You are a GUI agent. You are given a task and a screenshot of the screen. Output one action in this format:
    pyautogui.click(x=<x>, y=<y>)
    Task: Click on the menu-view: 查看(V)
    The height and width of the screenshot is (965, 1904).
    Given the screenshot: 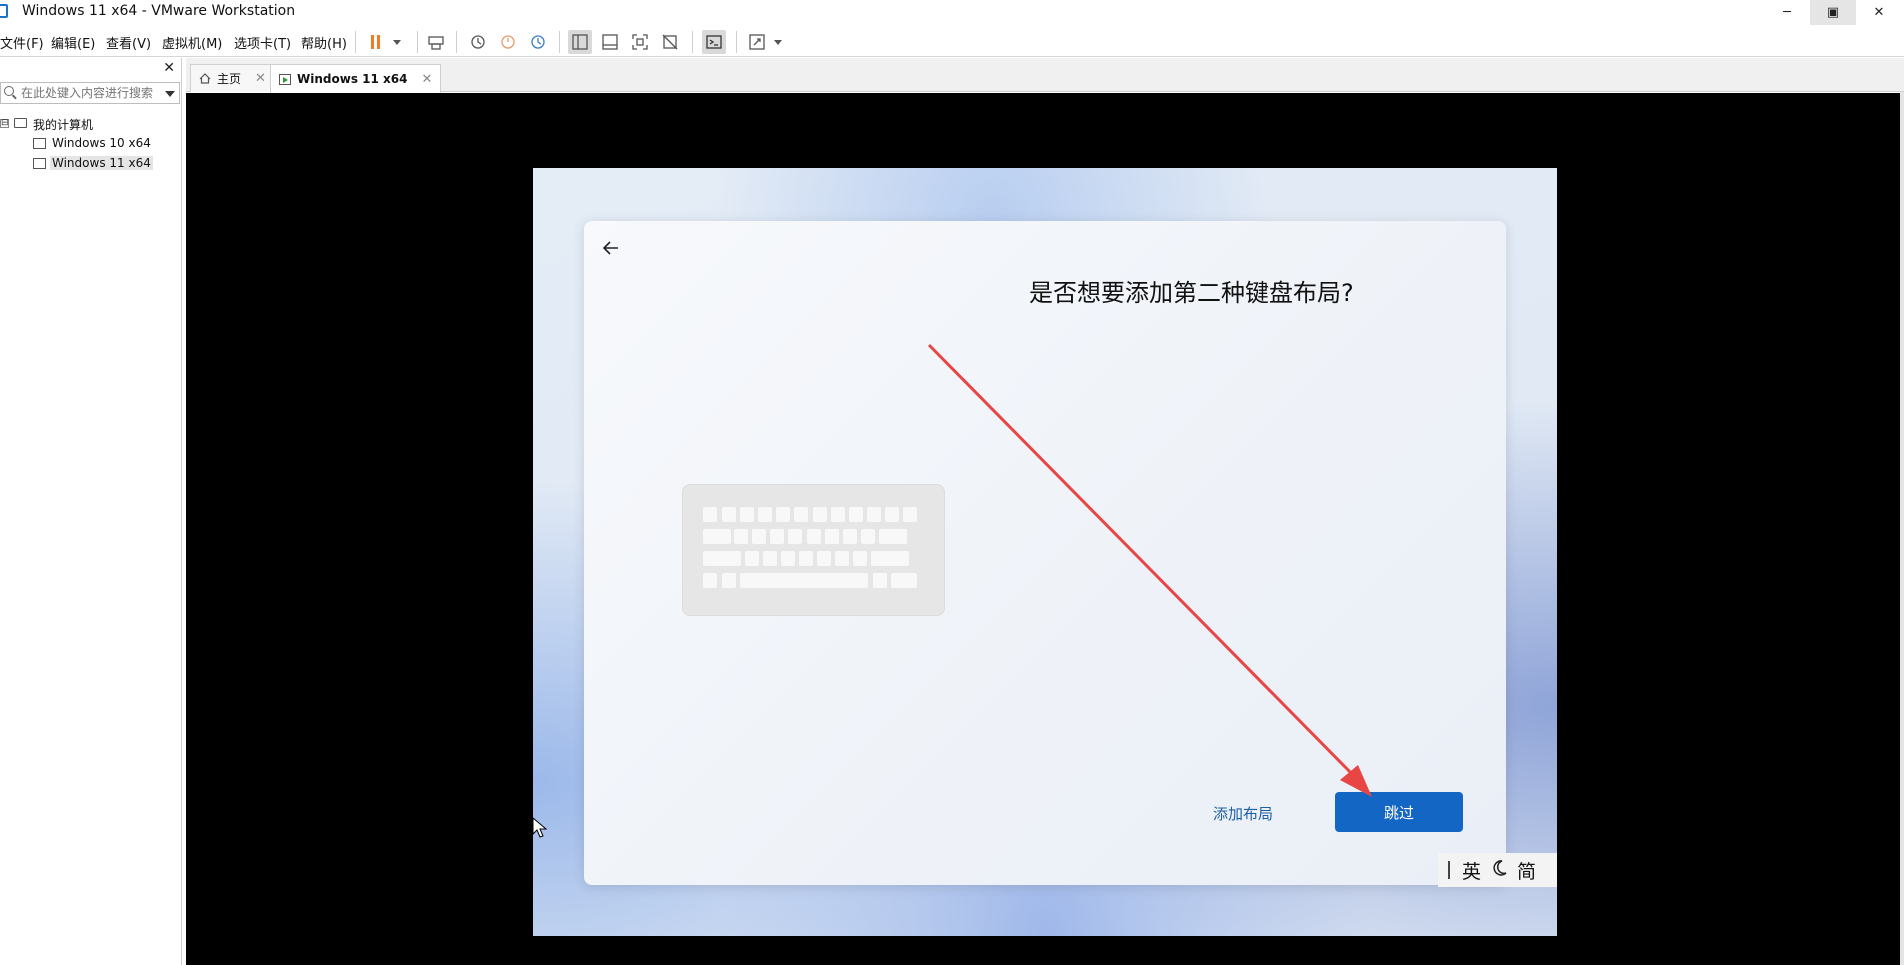 What is the action you would take?
    pyautogui.click(x=128, y=42)
    